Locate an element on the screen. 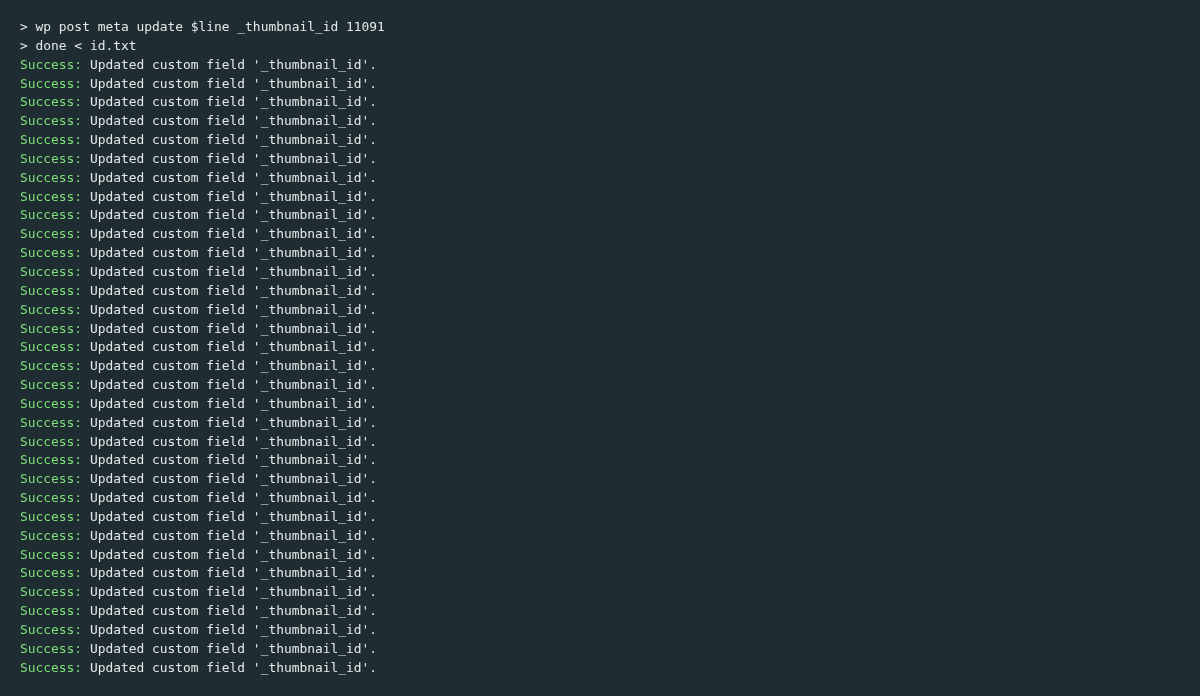 This screenshot has height=696, width=1200. command-text: done < id.txt is located at coordinates (86, 45).